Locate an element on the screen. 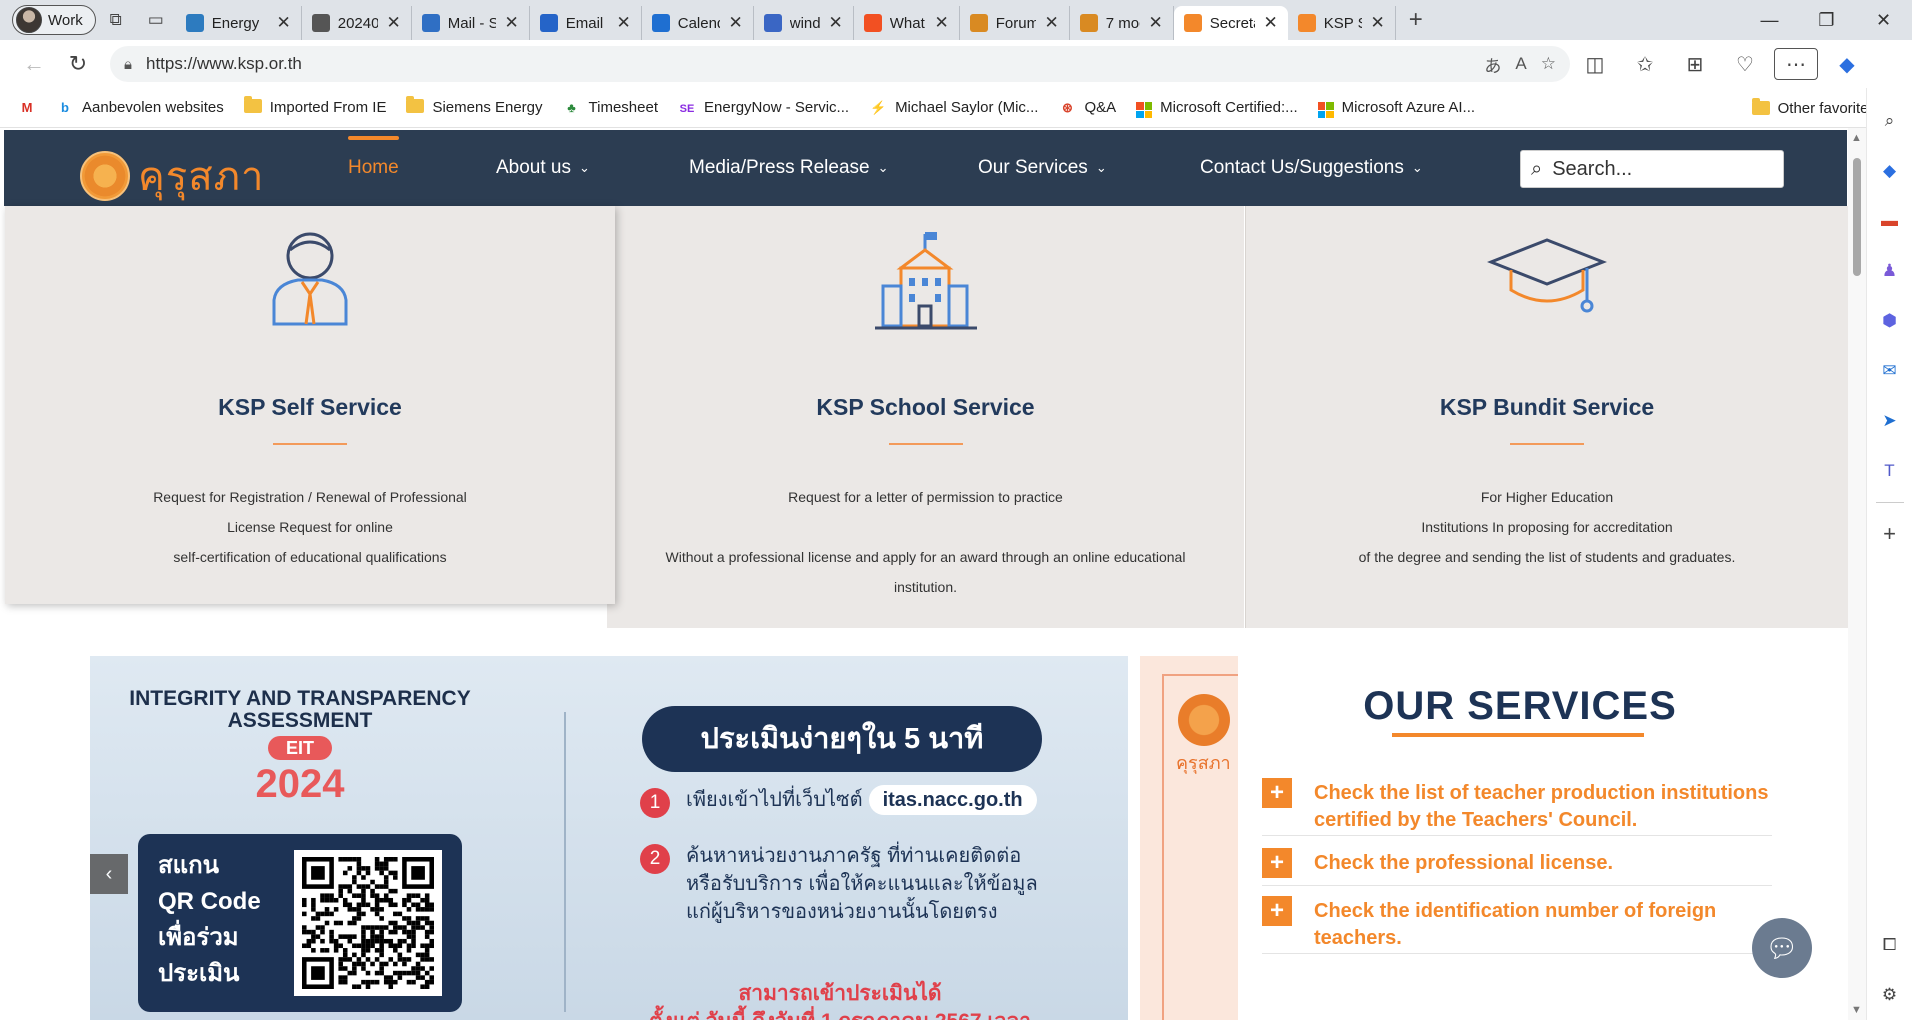 The height and width of the screenshot is (1020, 1912). qa-icon: ⊛ is located at coordinates (1067, 107).